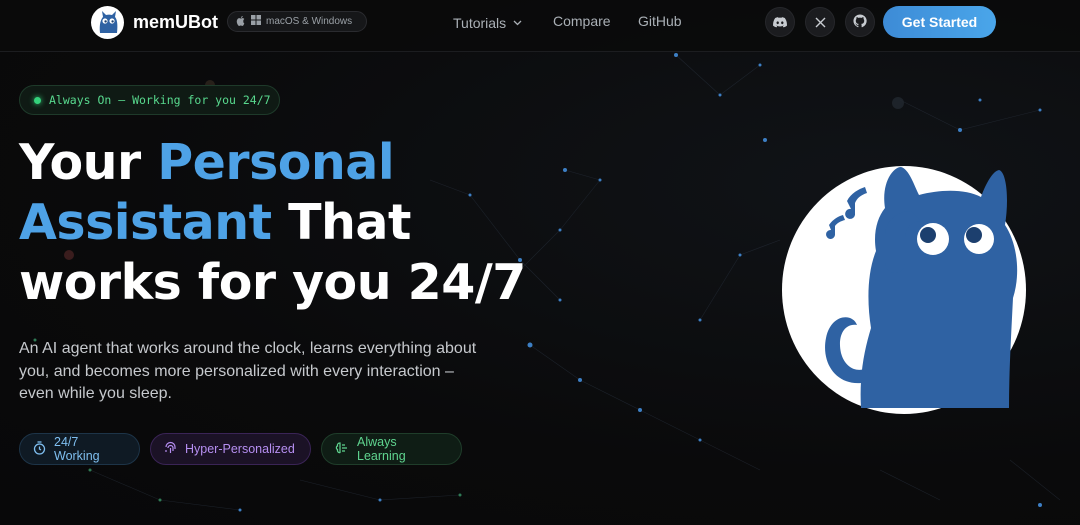 The width and height of the screenshot is (1080, 525). Describe the element at coordinates (160, 100) in the screenshot. I see `status-text: Always On — Working for you 24/7` at that location.